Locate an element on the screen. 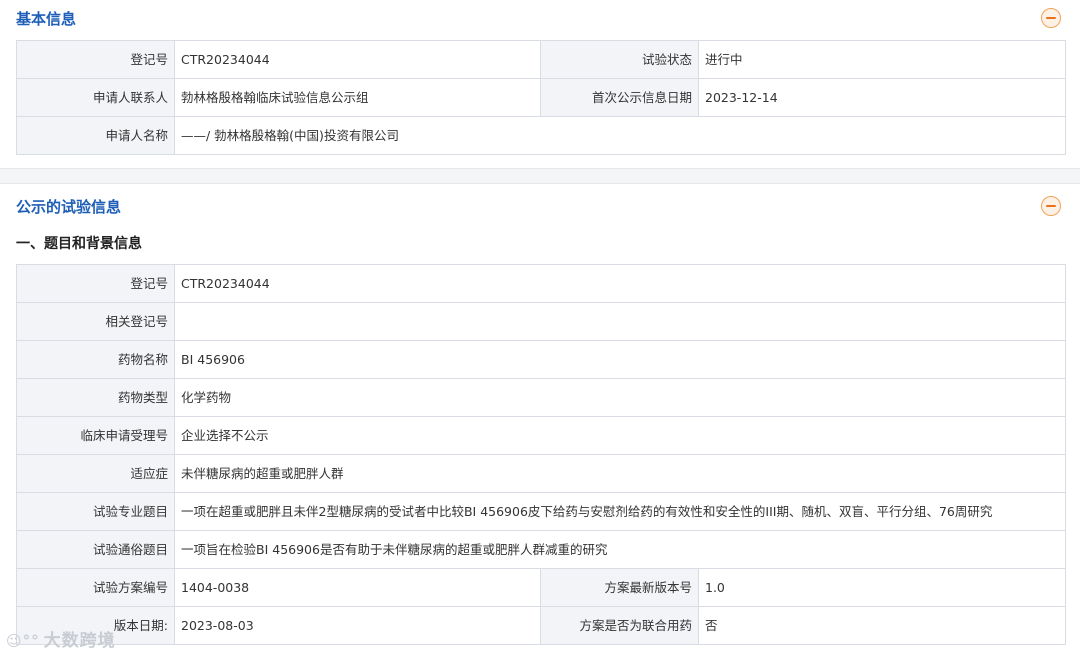 This screenshot has width=1080, height=660. row-value: BI 456906 is located at coordinates (213, 359).